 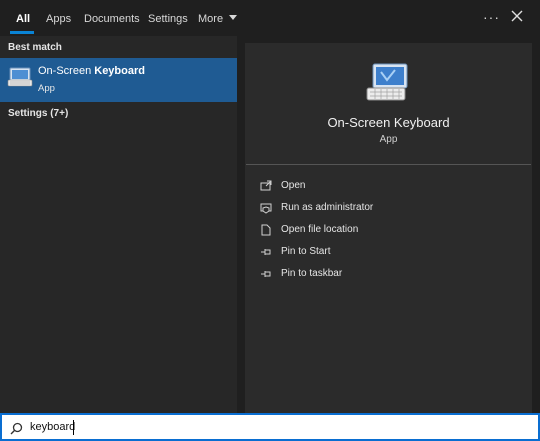 I want to click on tab-documents: Documents, so click(x=112, y=19).